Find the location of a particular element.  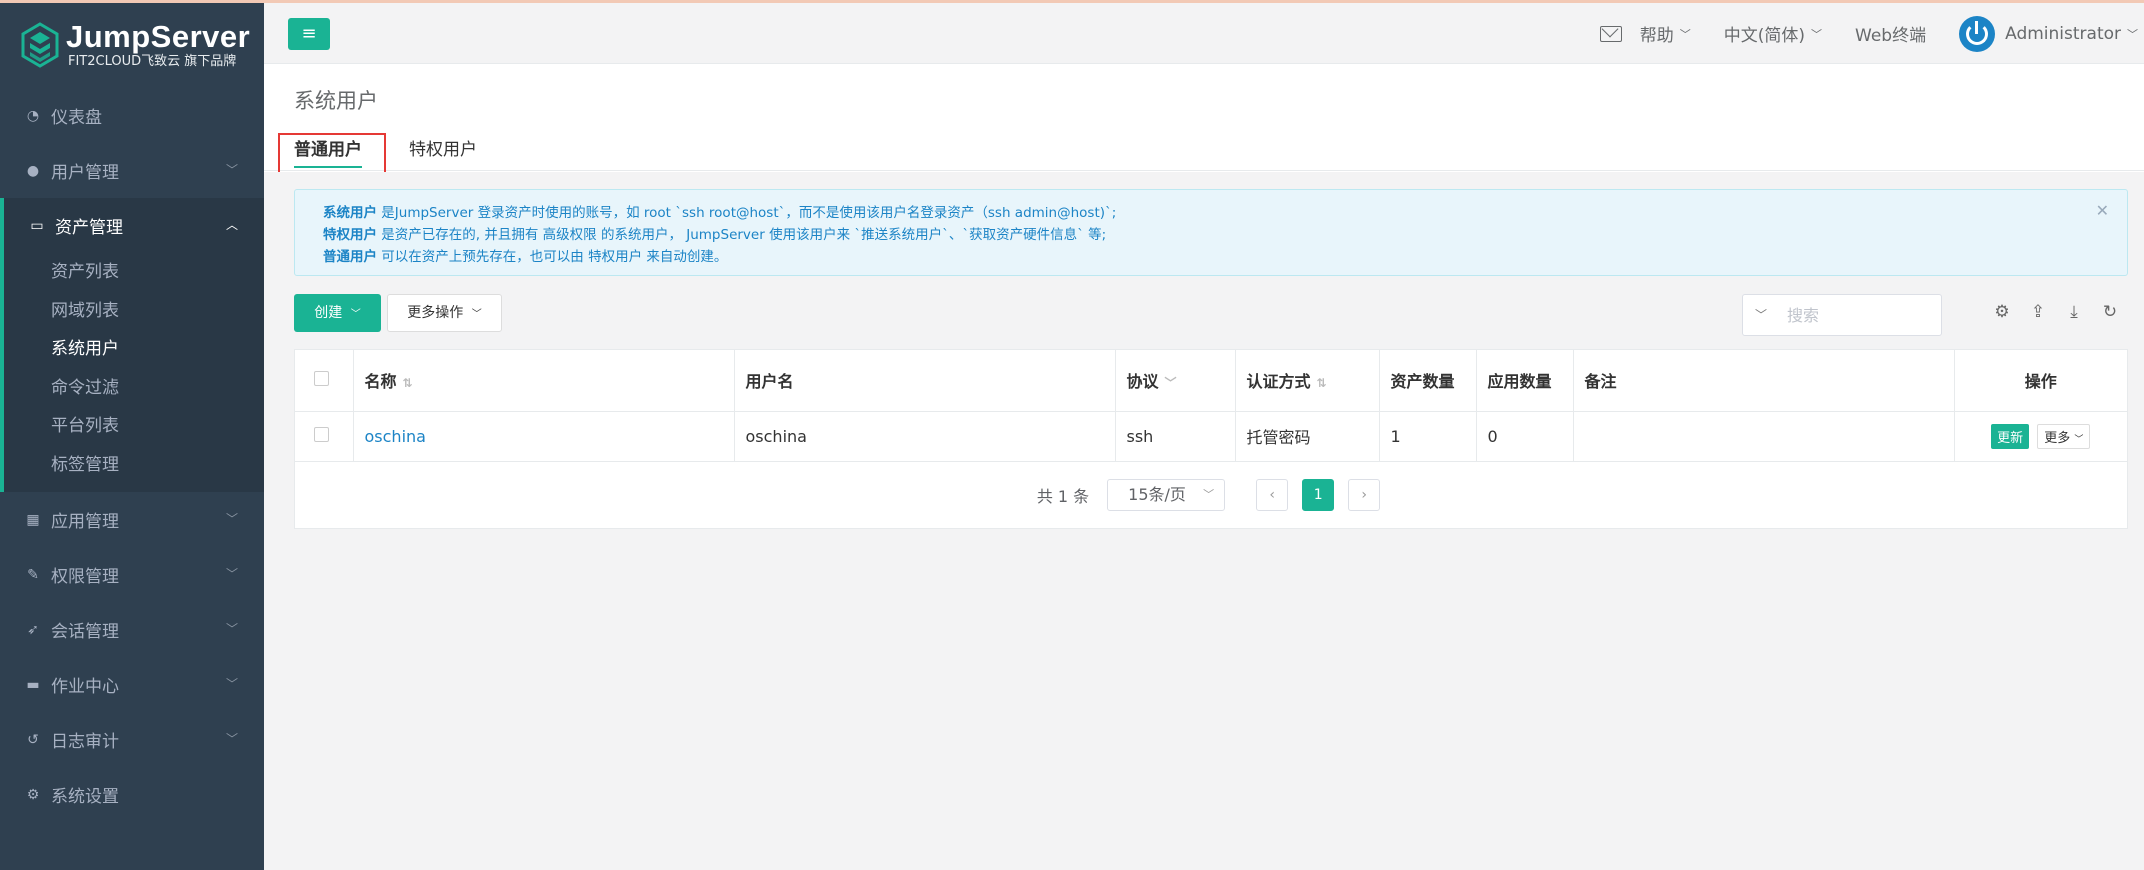

column-header-auth: 认证方式 ⇅ is located at coordinates (1307, 381).